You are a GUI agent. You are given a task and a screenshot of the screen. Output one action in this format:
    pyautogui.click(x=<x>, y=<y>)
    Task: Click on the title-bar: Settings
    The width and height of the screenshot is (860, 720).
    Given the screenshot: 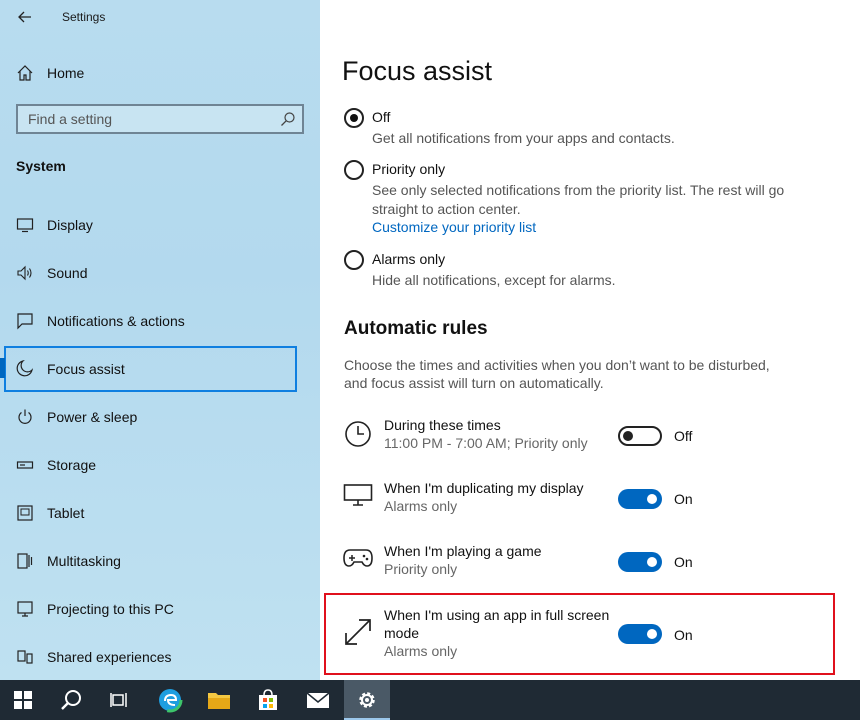 What is the action you would take?
    pyautogui.click(x=160, y=17)
    